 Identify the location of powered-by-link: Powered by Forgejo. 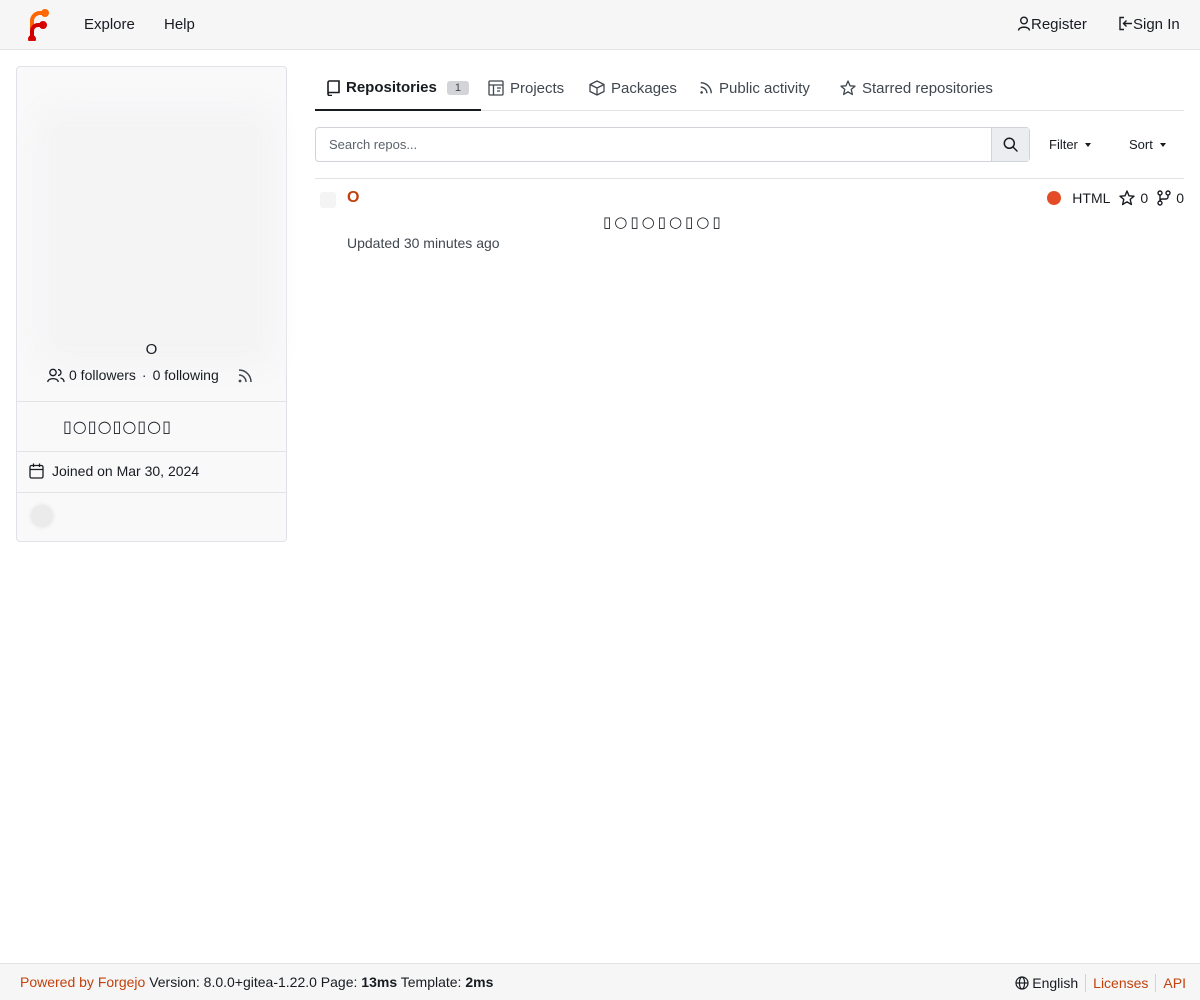
(82, 982).